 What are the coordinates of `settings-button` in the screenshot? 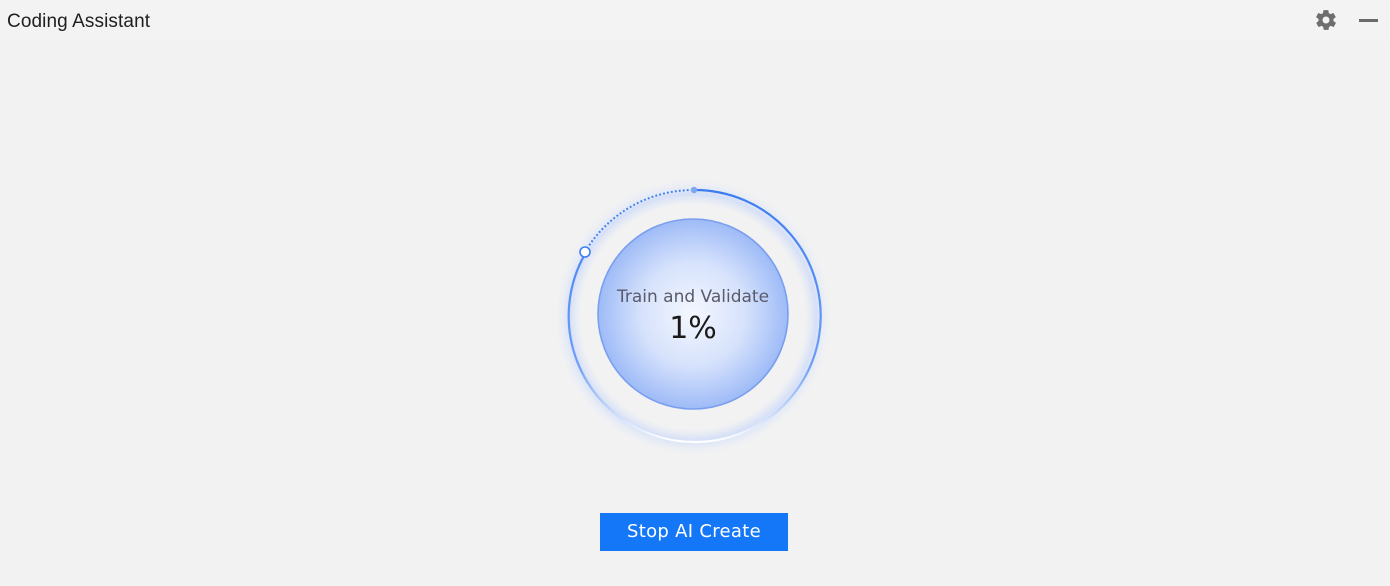 It's located at (1326, 20).